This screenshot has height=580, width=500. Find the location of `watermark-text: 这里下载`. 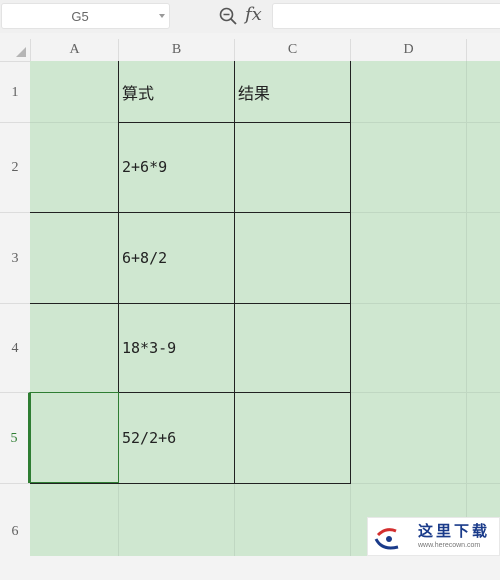

watermark-text: 这里下载 is located at coordinates (454, 531).